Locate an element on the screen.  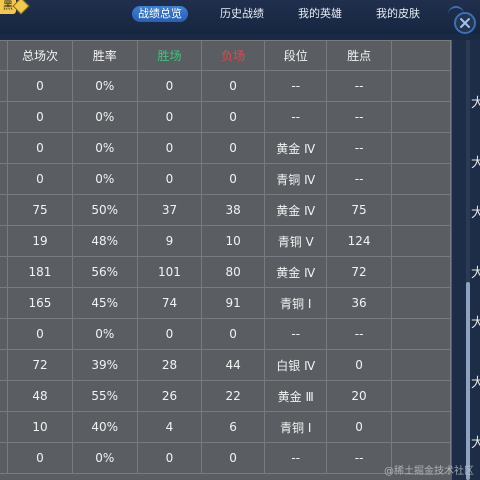
rank-cell: 黄金 Ⅲ is located at coordinates (296, 396).